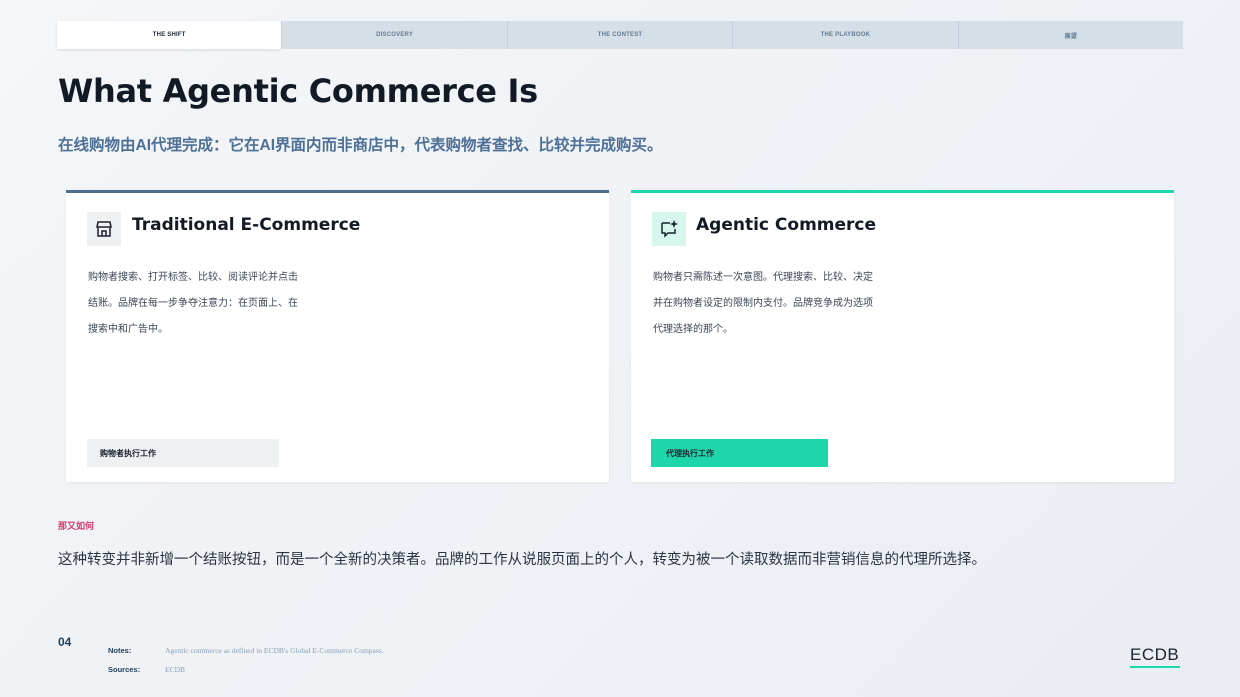 The width and height of the screenshot is (1240, 697). Describe the element at coordinates (669, 229) in the screenshot. I see `sparkle-chat-icon` at that location.